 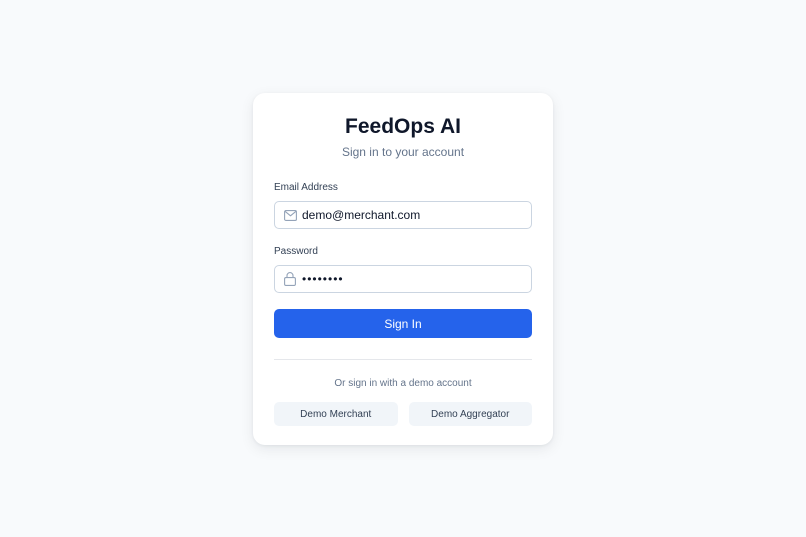 I want to click on email-input, so click(x=403, y=215).